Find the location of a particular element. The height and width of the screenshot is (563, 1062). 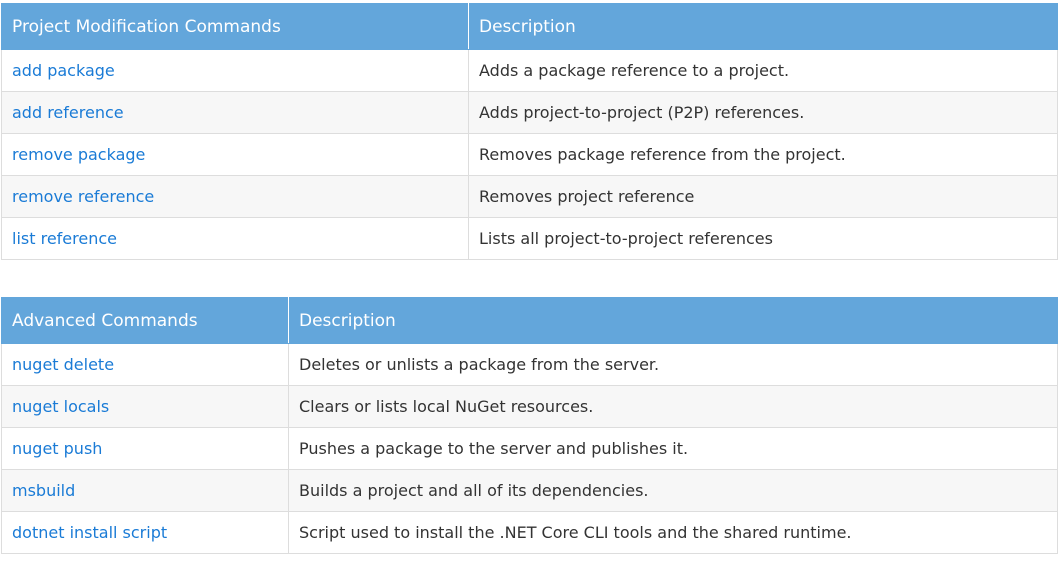

command-link: list reference is located at coordinates (64, 238).